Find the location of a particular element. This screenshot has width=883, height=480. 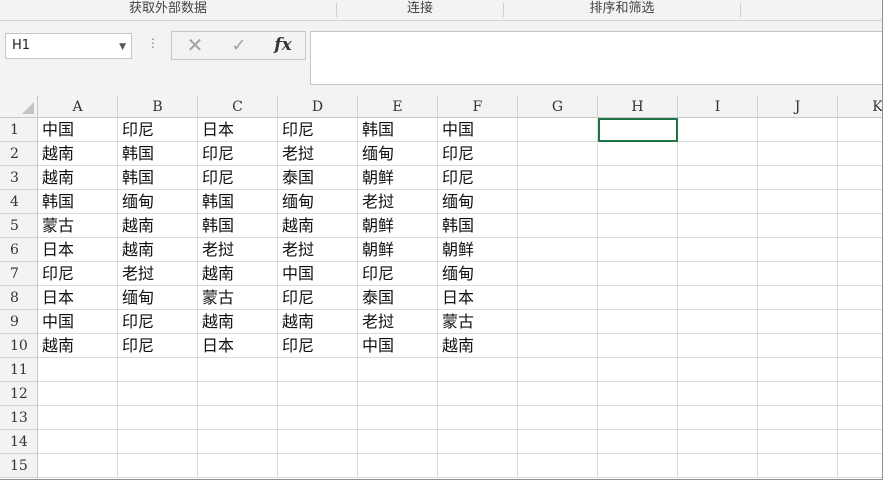

cell-f11 is located at coordinates (478, 370).